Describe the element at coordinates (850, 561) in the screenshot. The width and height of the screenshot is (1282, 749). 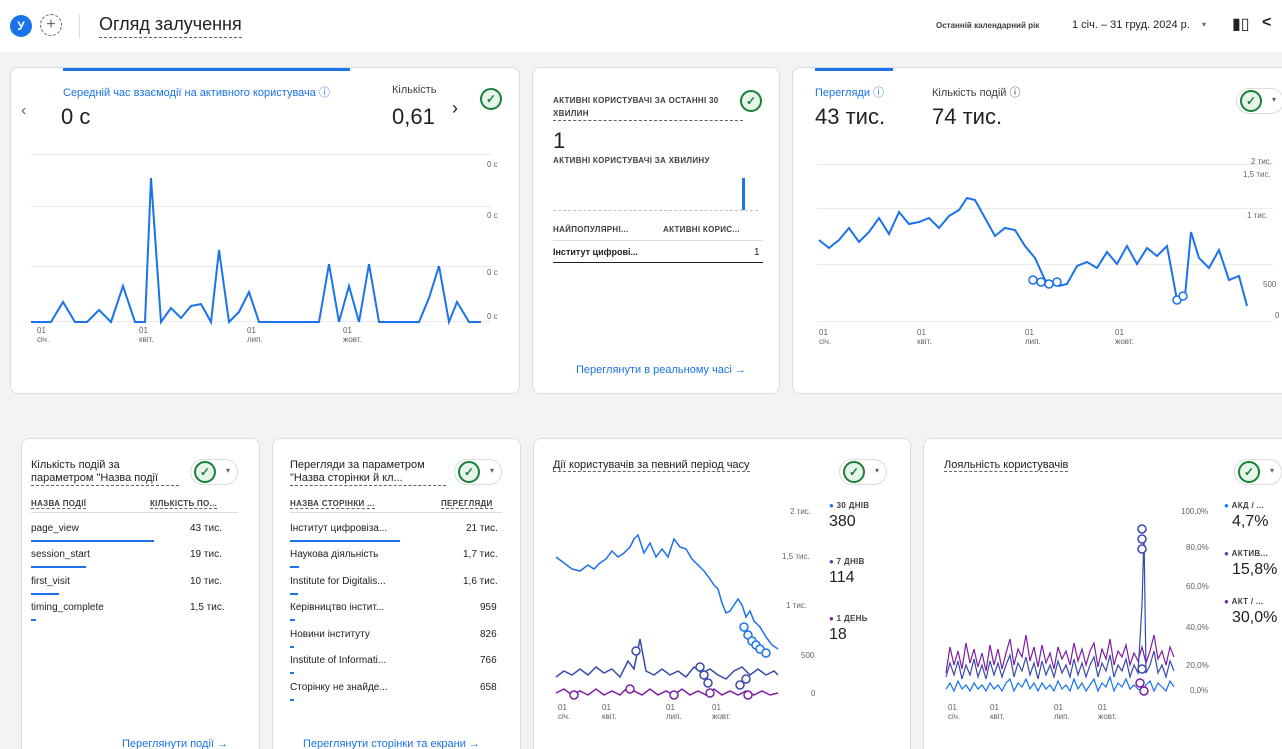
I see `legend-label: 7 ДНІВ` at that location.